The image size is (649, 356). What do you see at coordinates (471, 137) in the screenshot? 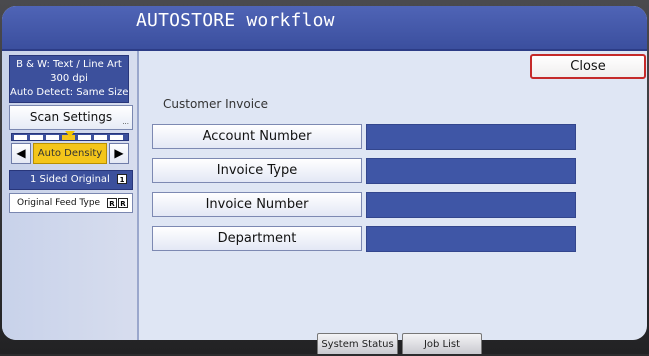
I see `account-number-value` at bounding box center [471, 137].